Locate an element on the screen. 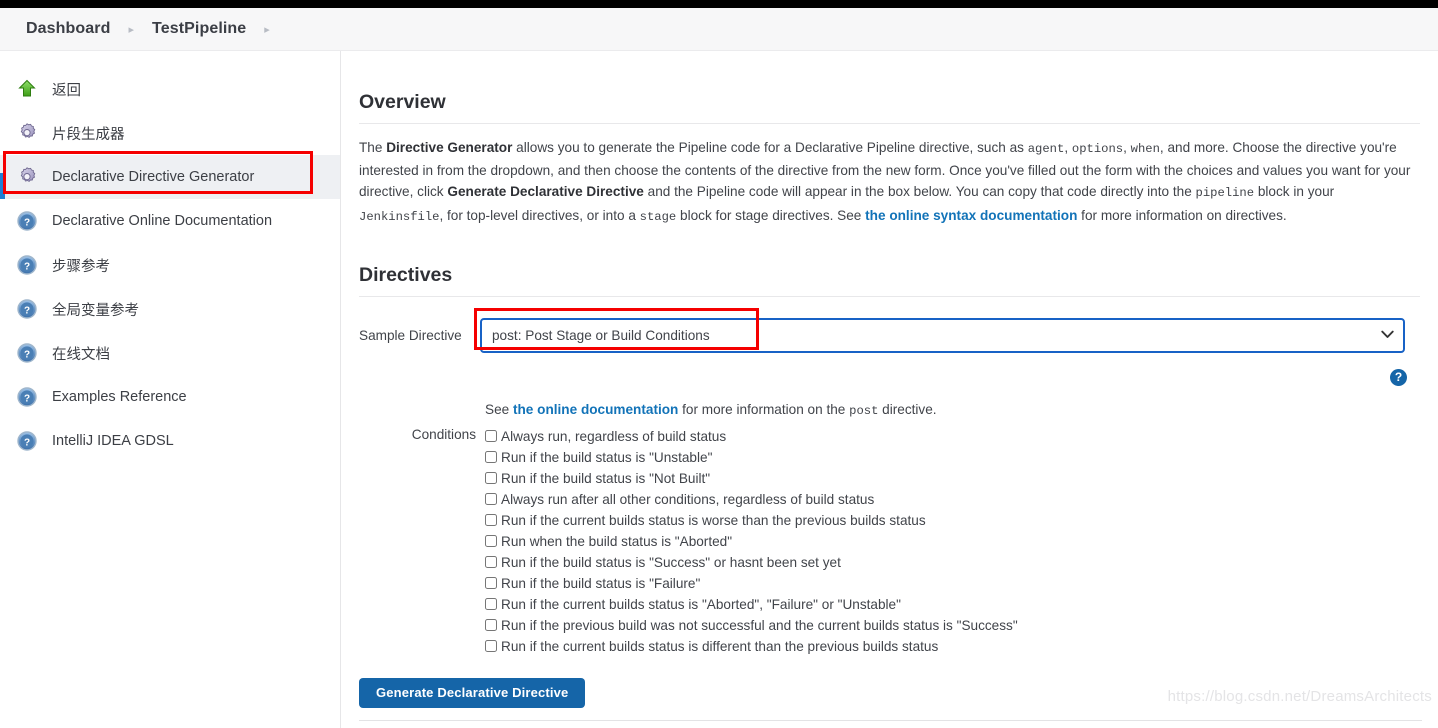 Image resolution: width=1438 pixels, height=728 pixels. ov-code-jenkinsfile: Jenkinsfile is located at coordinates (399, 216).